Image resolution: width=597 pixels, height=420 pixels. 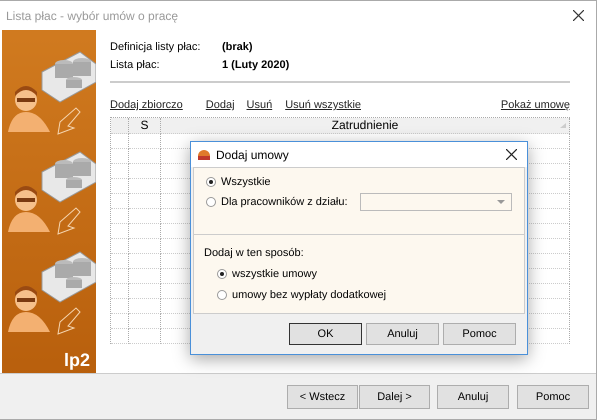 I want to click on action-link: Usuń, so click(x=259, y=106).